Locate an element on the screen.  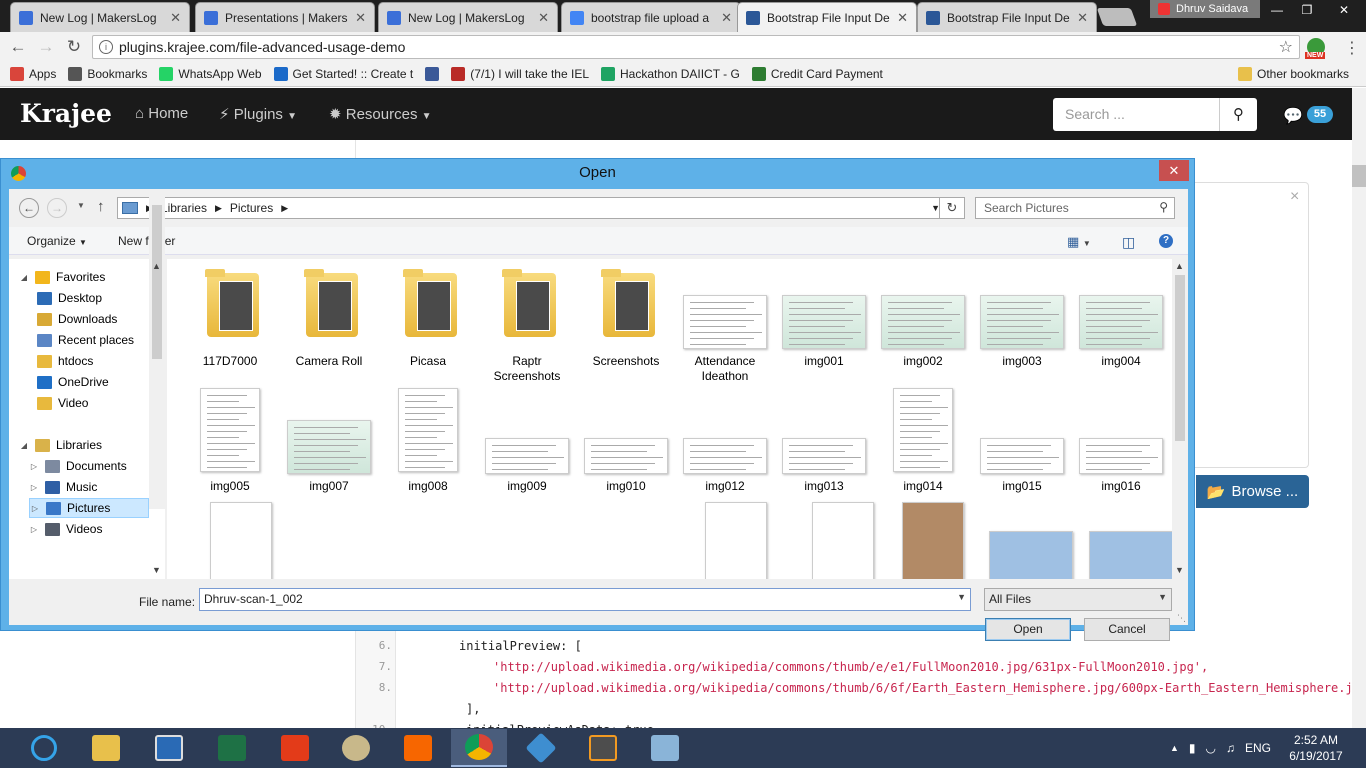
file-item: img003 is located at coordinates (1022, 318).